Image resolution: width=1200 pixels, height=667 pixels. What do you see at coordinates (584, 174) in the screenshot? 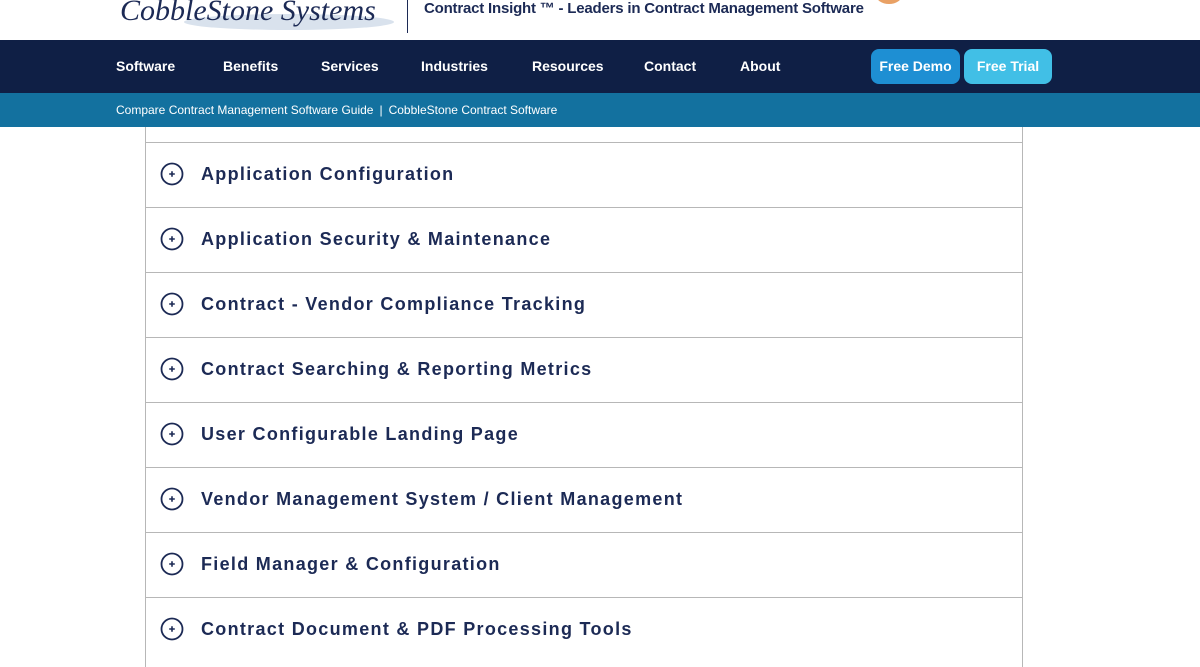
I see `accordion-item-application-configuration: Application Configuration` at bounding box center [584, 174].